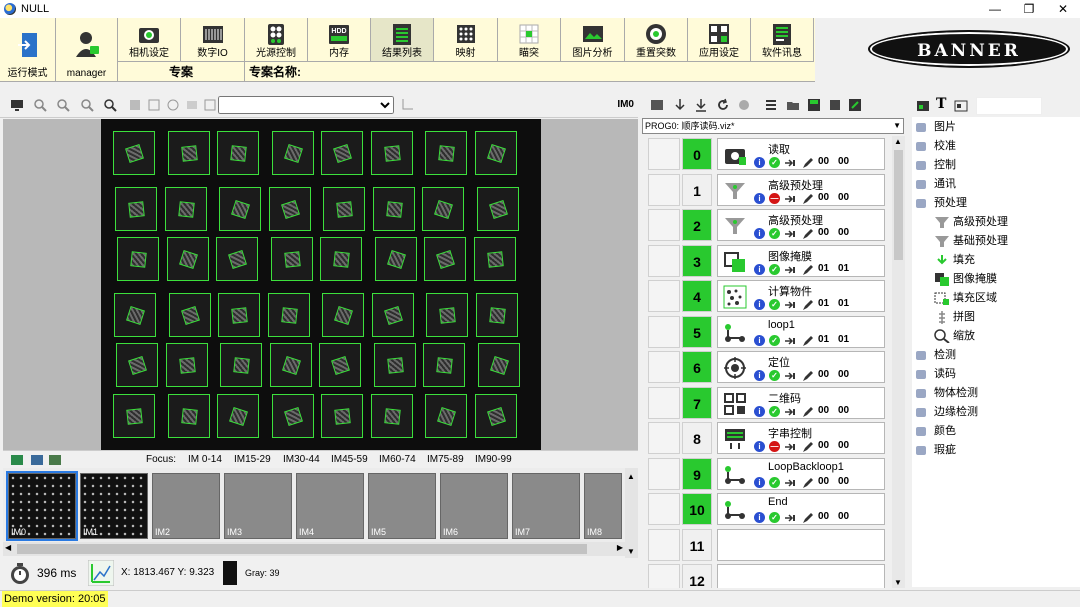  I want to click on insert-below-icon, so click(701, 105).